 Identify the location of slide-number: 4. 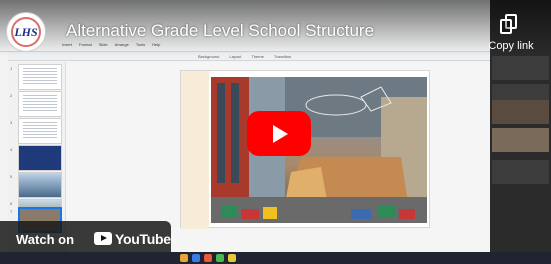
(11, 149).